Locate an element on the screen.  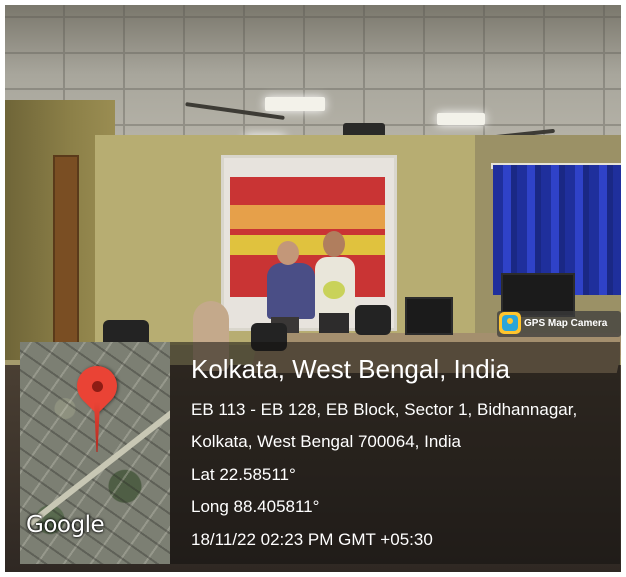
presenter-head is located at coordinates (288, 253).